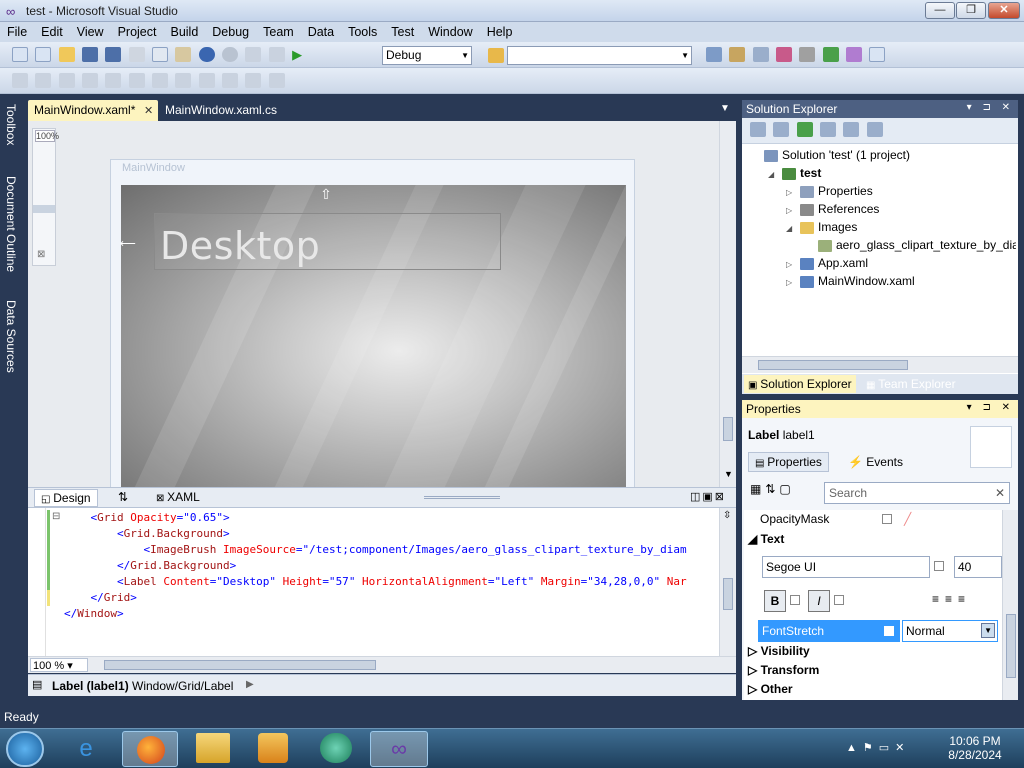 The width and height of the screenshot is (1024, 768). What do you see at coordinates (500, 31) in the screenshot?
I see `menu-help: Help` at bounding box center [500, 31].